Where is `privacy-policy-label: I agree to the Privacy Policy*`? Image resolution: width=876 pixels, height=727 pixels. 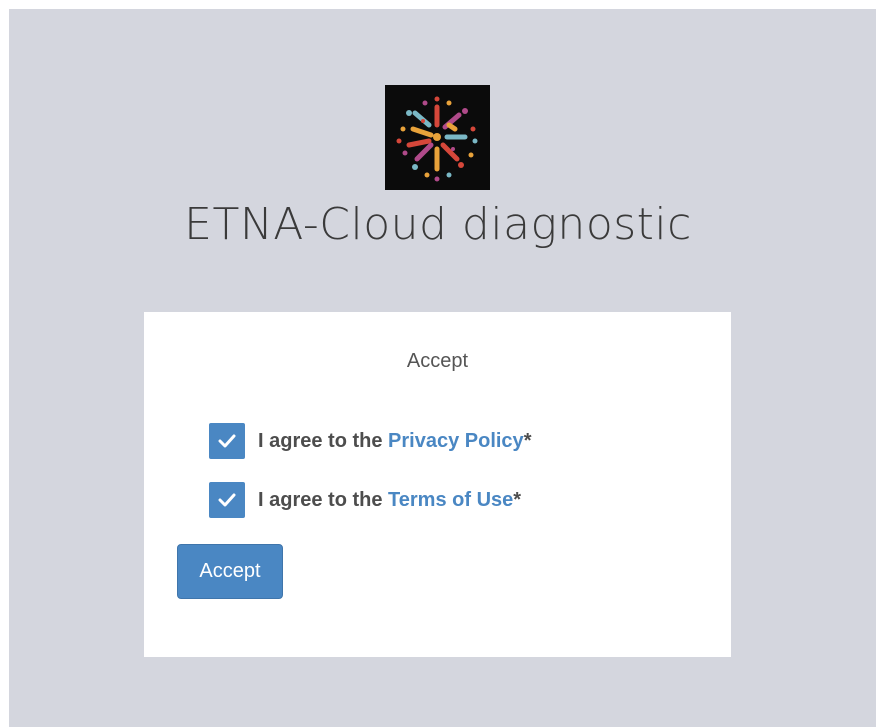 privacy-policy-label: I agree to the Privacy Policy* is located at coordinates (394, 441).